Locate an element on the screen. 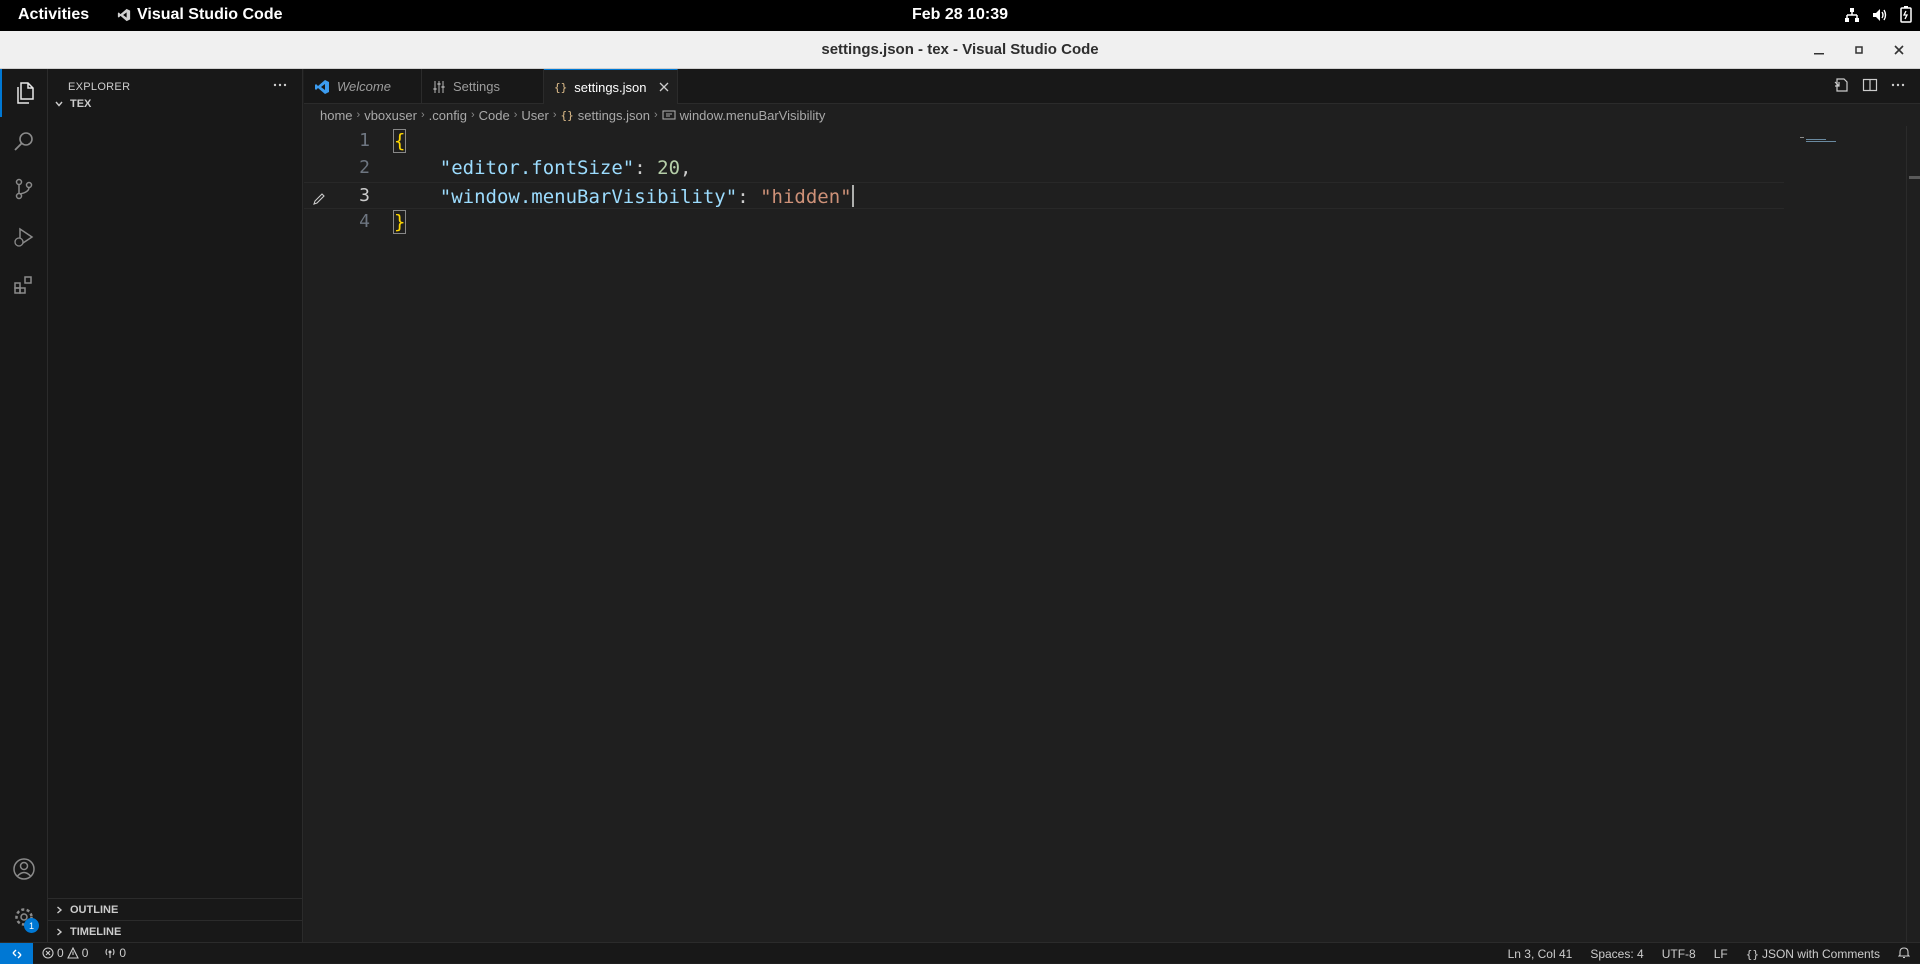 The image size is (1920, 964). language-label: JSON with Comments is located at coordinates (1820, 954).